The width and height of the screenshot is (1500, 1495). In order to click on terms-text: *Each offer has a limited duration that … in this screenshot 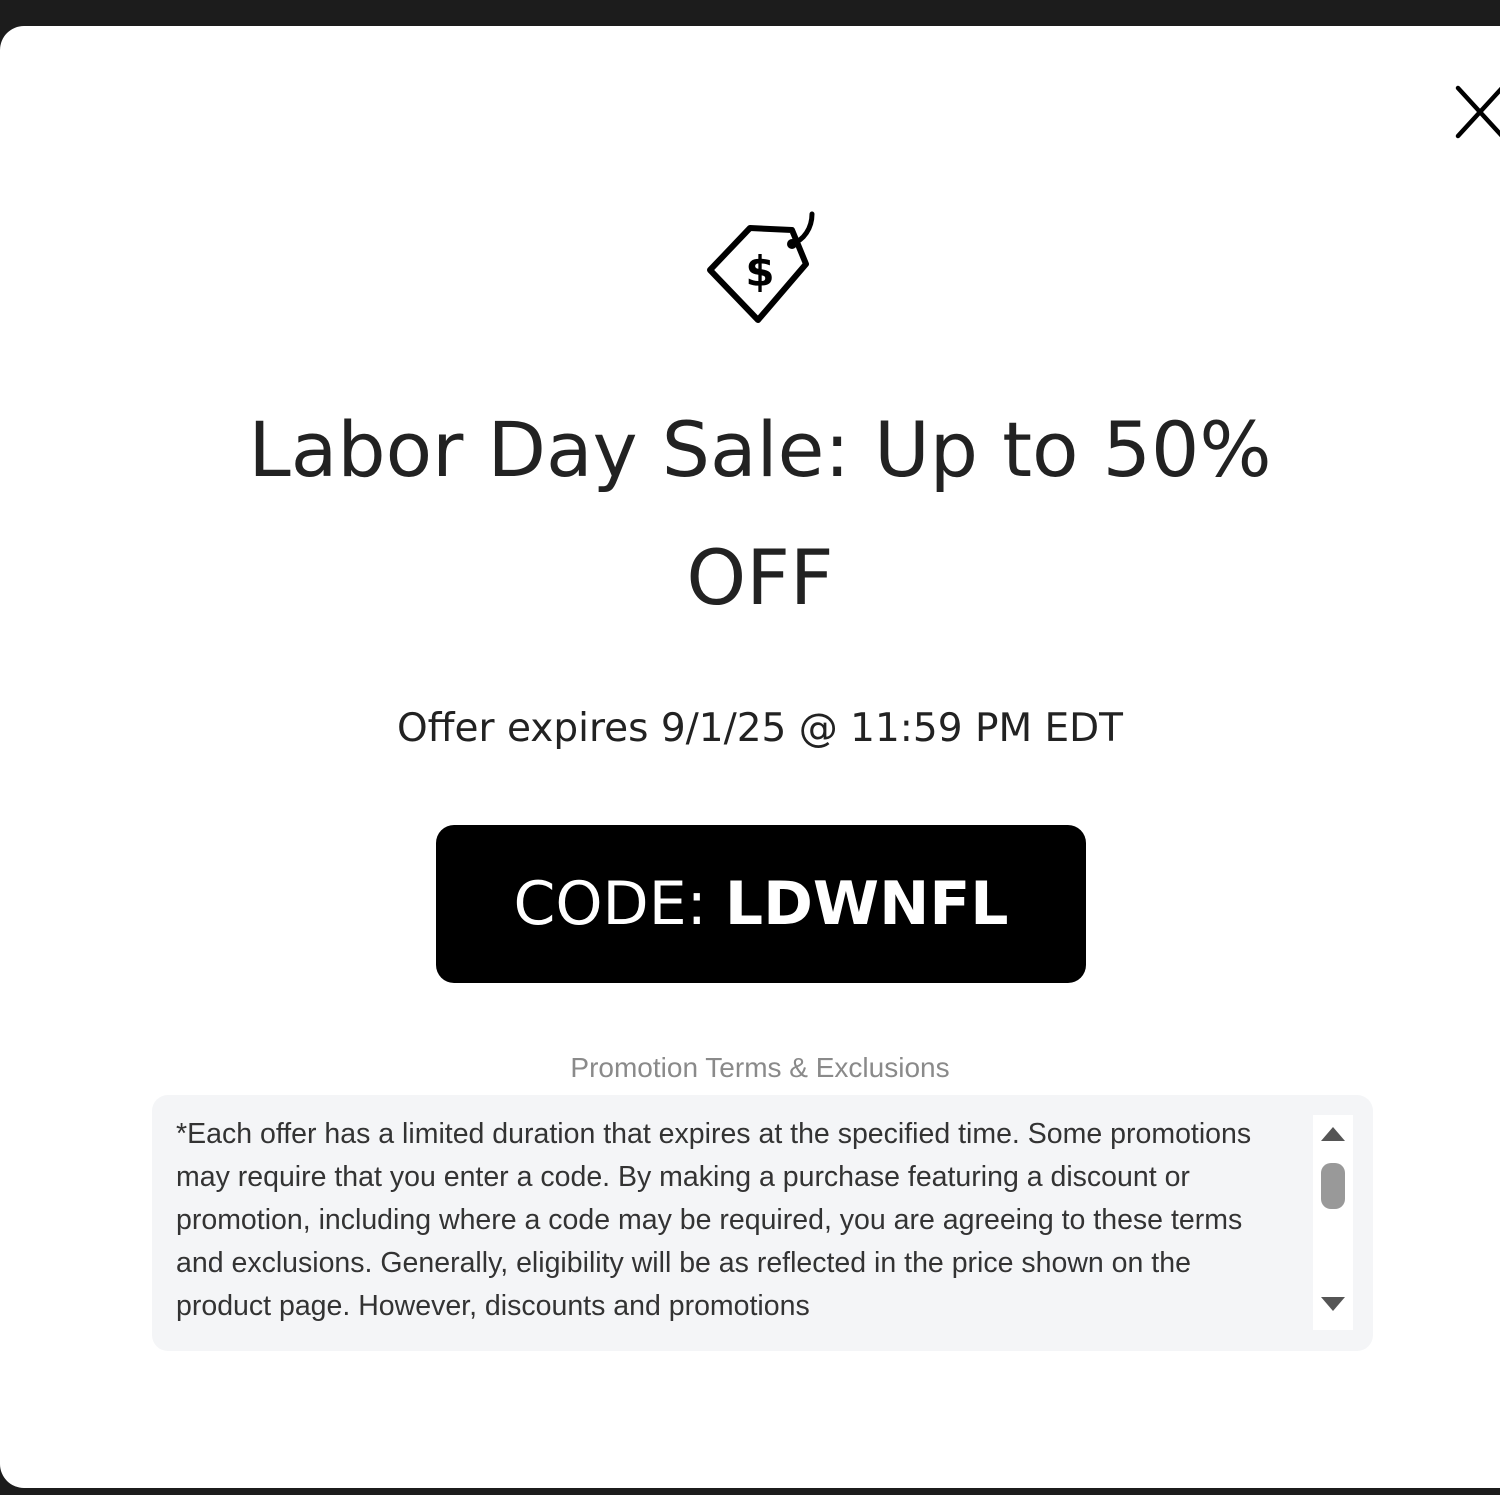, I will do `click(714, 1220)`.